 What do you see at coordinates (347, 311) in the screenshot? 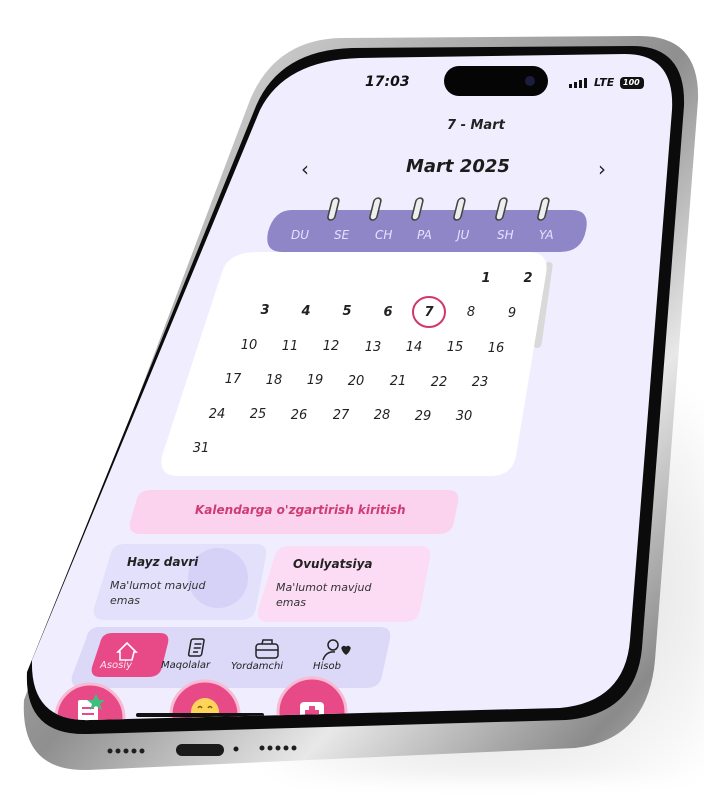
I see `calendar-day: 5` at bounding box center [347, 311].